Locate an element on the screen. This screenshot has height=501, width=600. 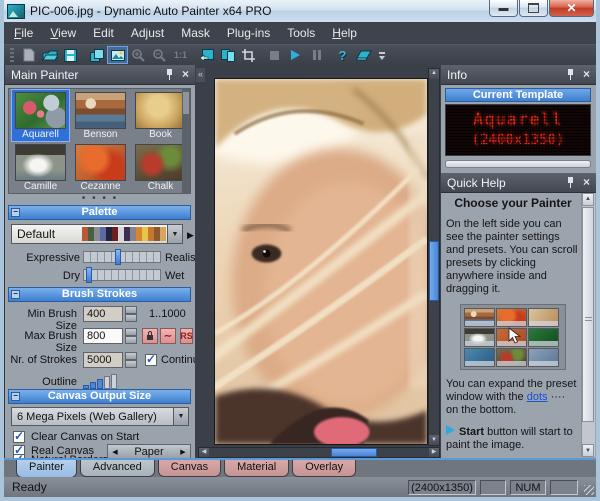
resize-grip is located at coordinates (589, 490).